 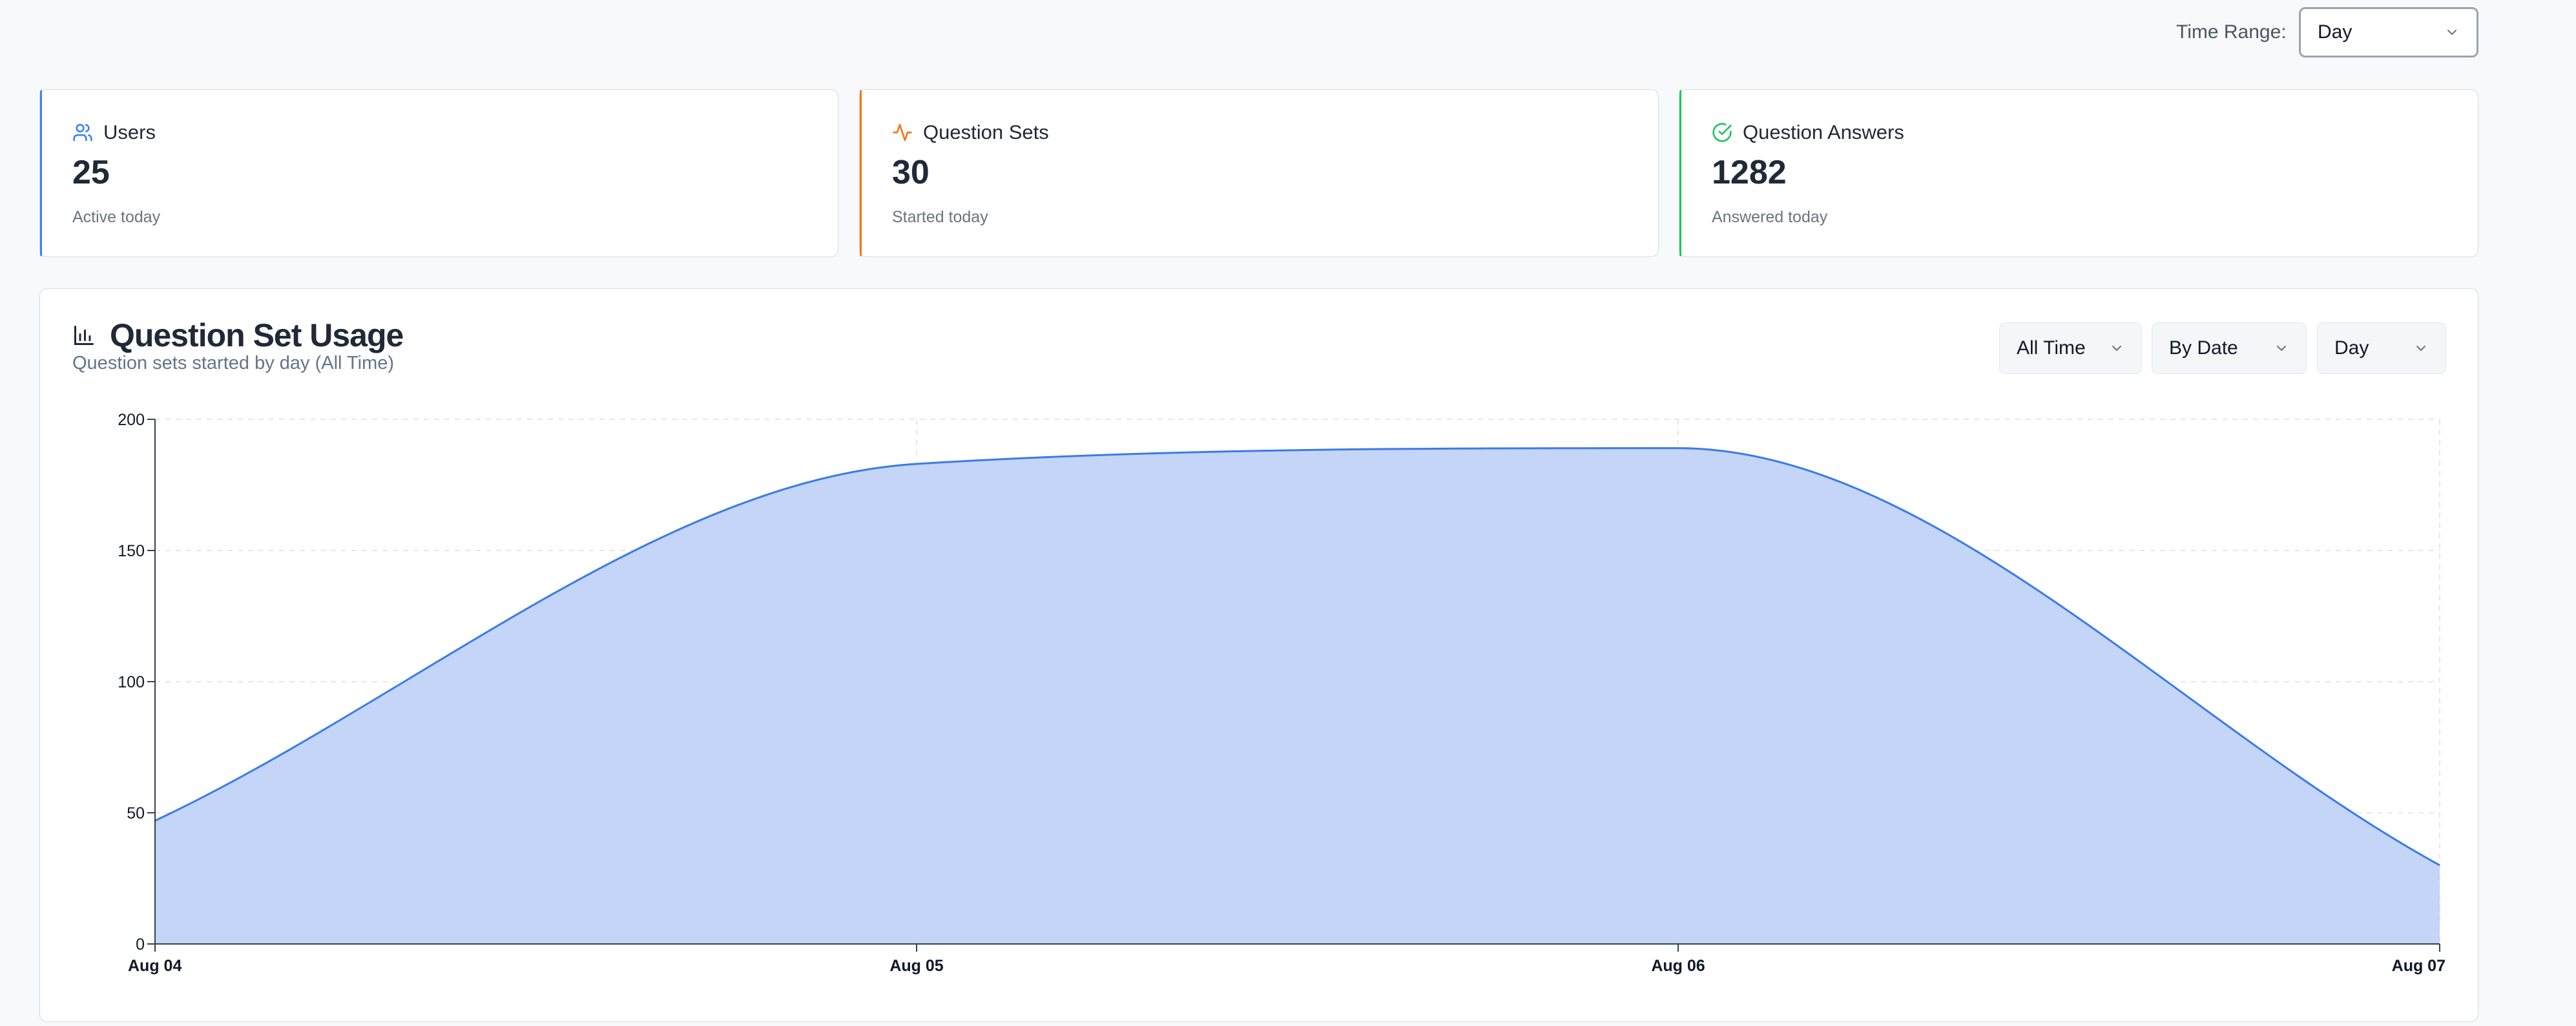 I want to click on card-header: Question Sets, so click(x=970, y=132).